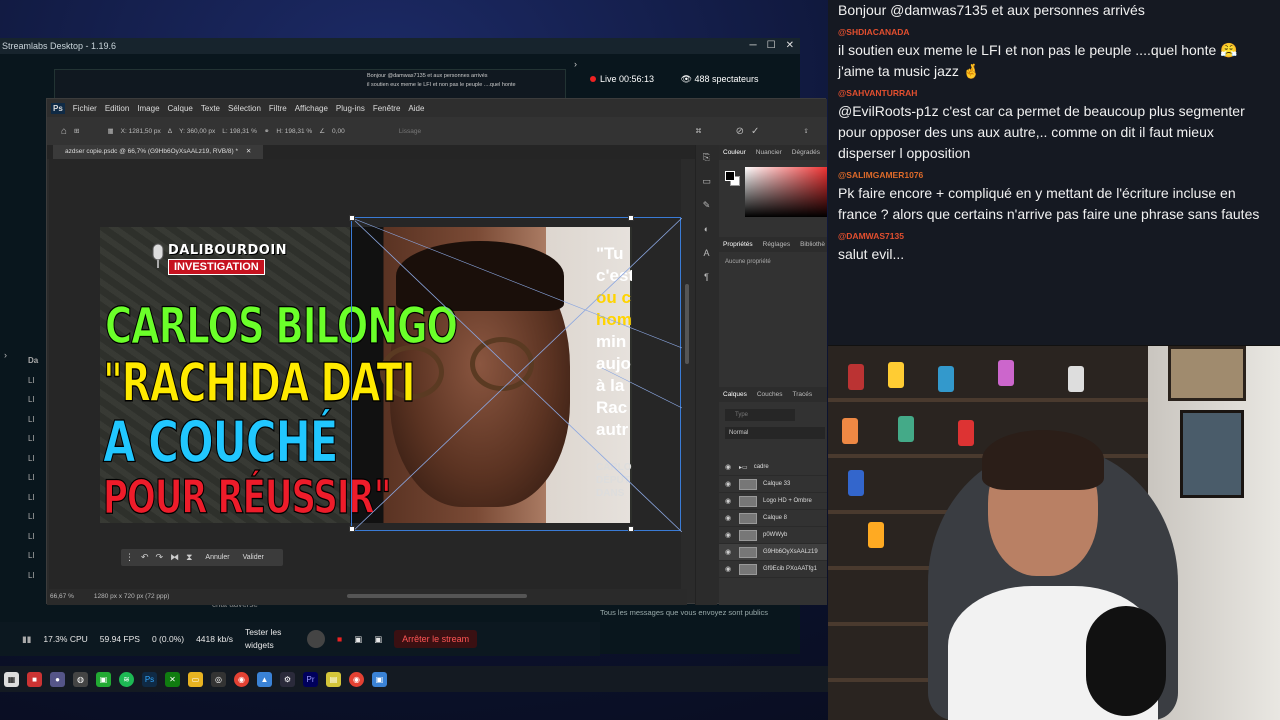 The image size is (1280, 720). What do you see at coordinates (248, 151) in the screenshot?
I see `close-tab-icon: ✕` at bounding box center [248, 151].